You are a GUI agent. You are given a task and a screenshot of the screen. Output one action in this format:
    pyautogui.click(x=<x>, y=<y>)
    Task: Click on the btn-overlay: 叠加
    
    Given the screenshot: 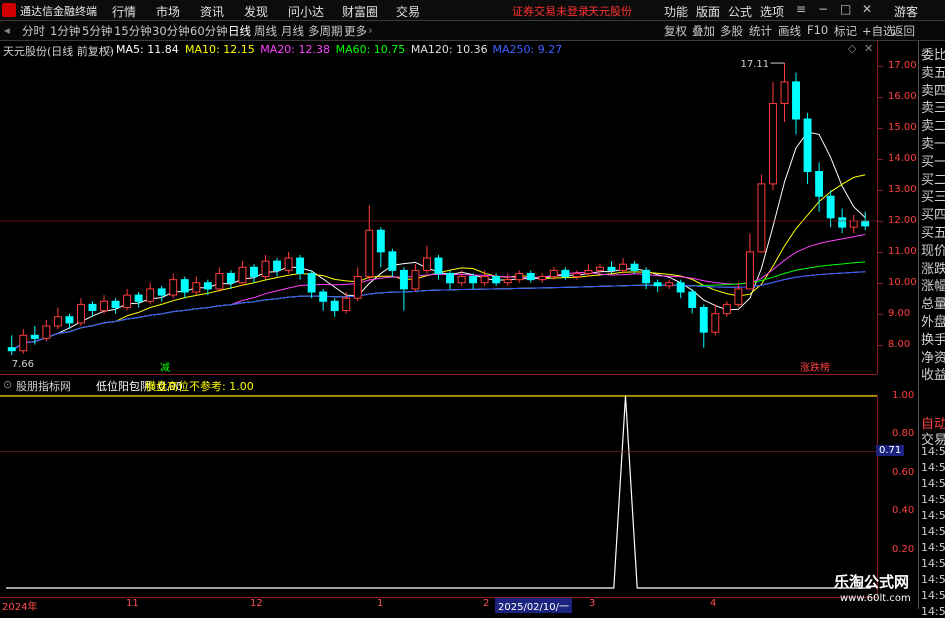 What is the action you would take?
    pyautogui.click(x=703, y=31)
    